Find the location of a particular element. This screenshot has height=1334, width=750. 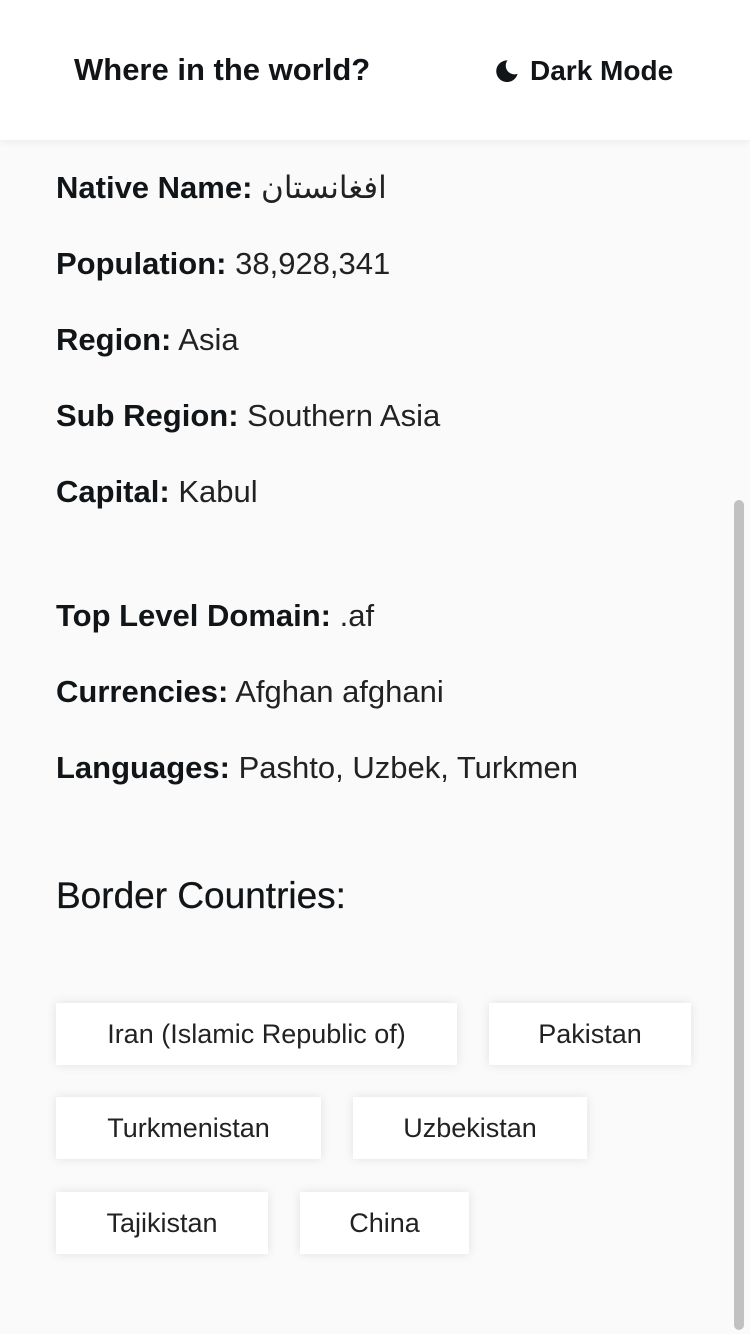

capital-label: Capital: is located at coordinates (113, 491).